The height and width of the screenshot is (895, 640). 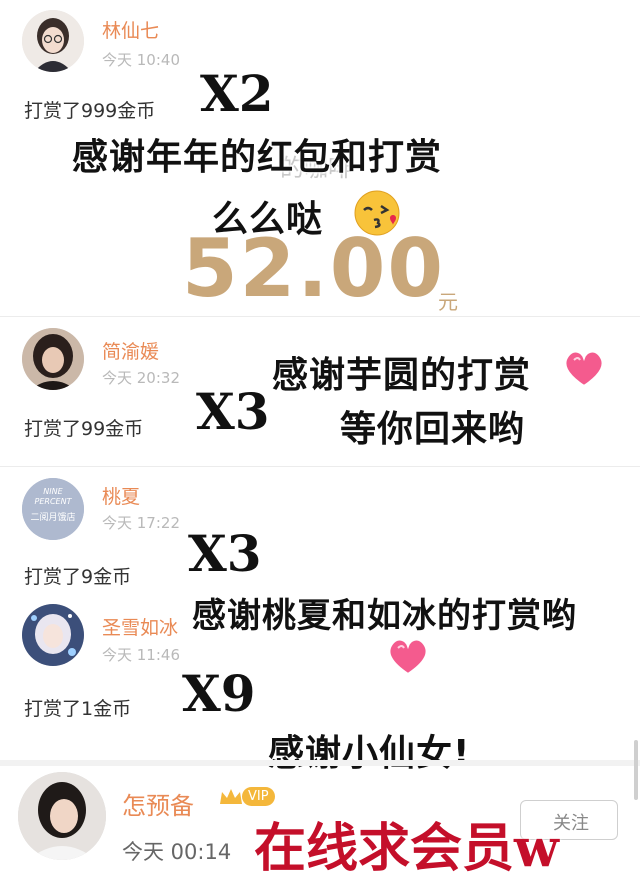 What do you see at coordinates (377, 213) in the screenshot?
I see `kissing-face-icon` at bounding box center [377, 213].